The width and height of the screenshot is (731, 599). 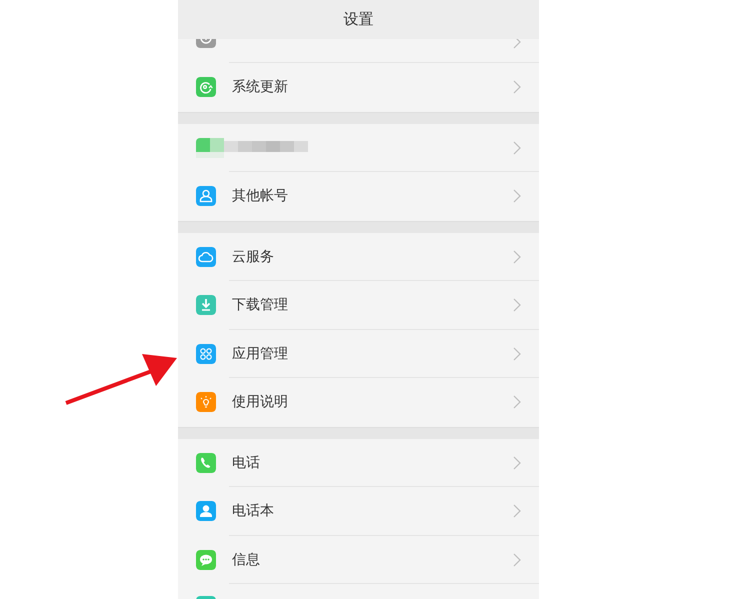 I want to click on apps-icon, so click(x=206, y=354).